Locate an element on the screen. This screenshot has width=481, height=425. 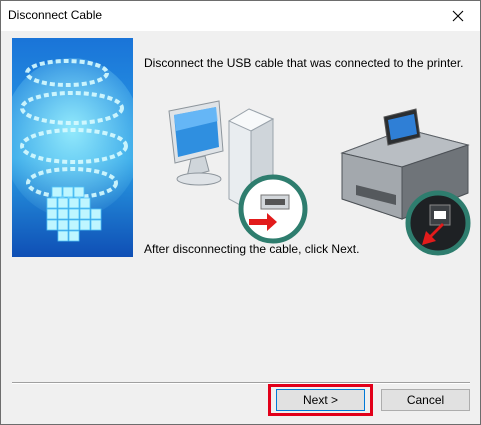
window-title: Disconnect Cable is located at coordinates (55, 15).